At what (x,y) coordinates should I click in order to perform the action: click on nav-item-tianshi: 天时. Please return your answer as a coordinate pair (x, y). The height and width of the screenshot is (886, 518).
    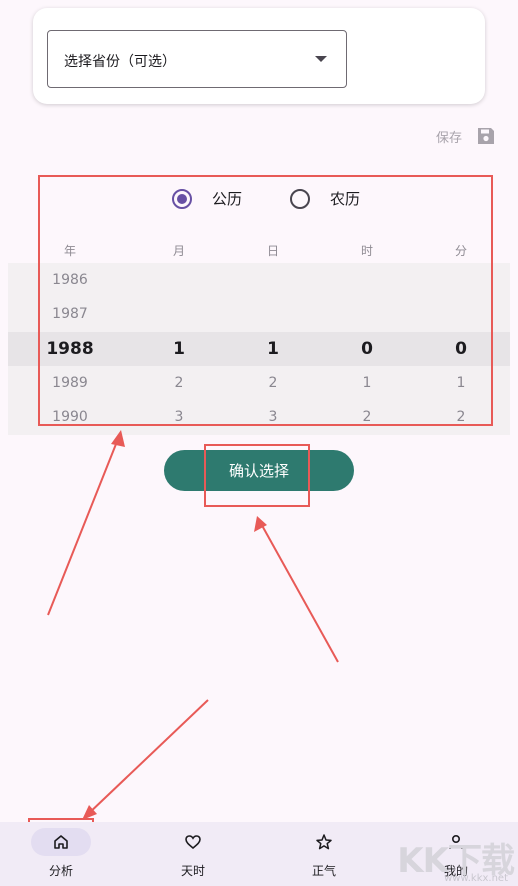
    Looking at the image, I should click on (193, 854).